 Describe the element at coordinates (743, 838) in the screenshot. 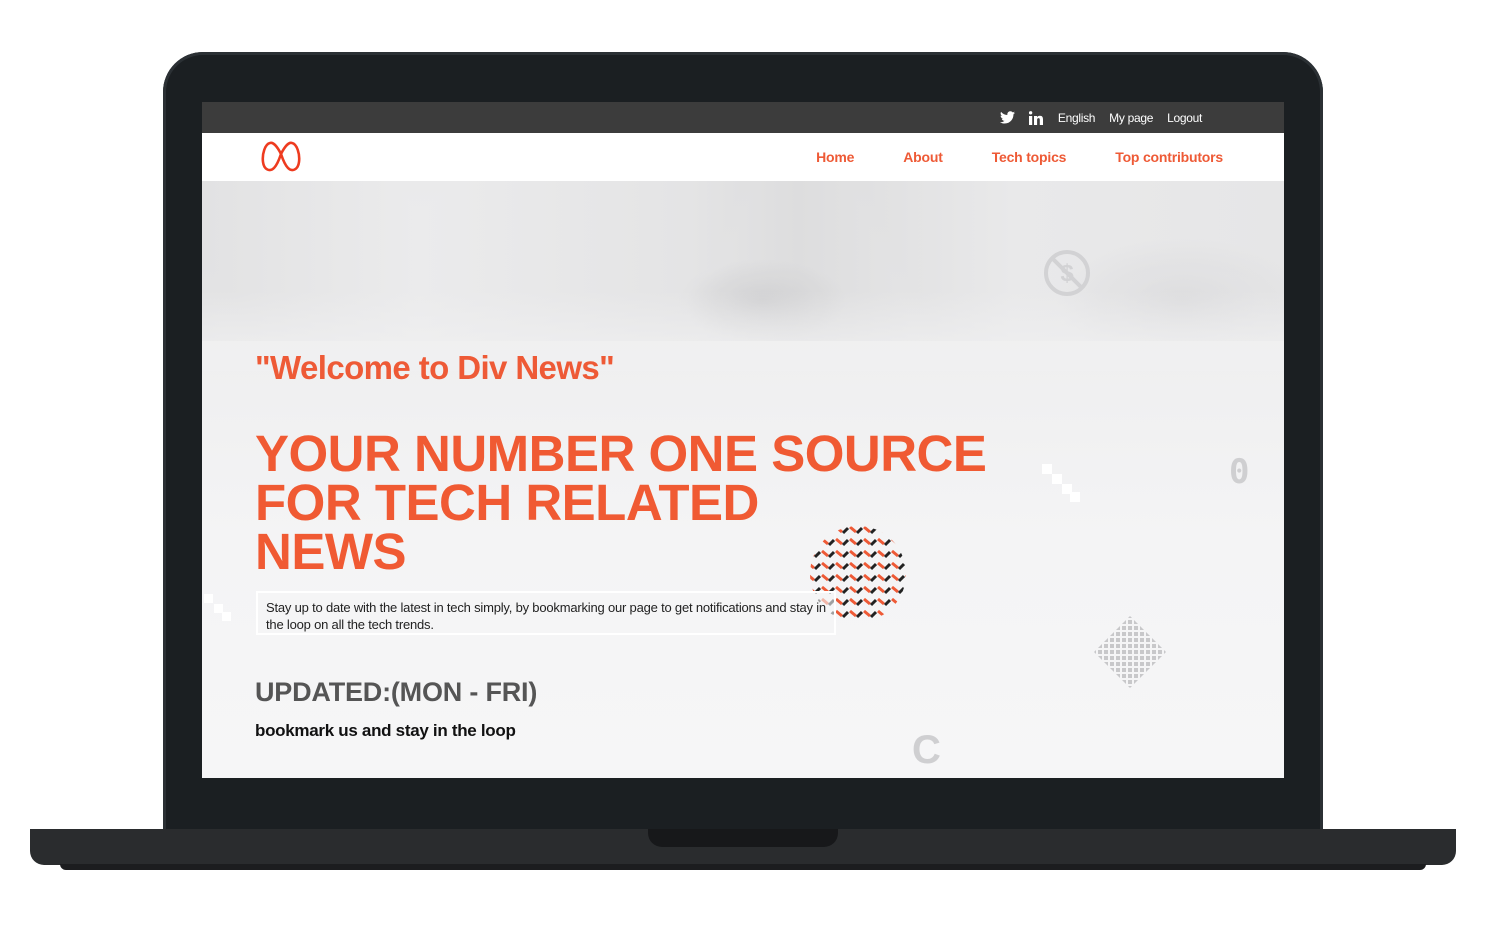

I see `laptop-notch` at that location.